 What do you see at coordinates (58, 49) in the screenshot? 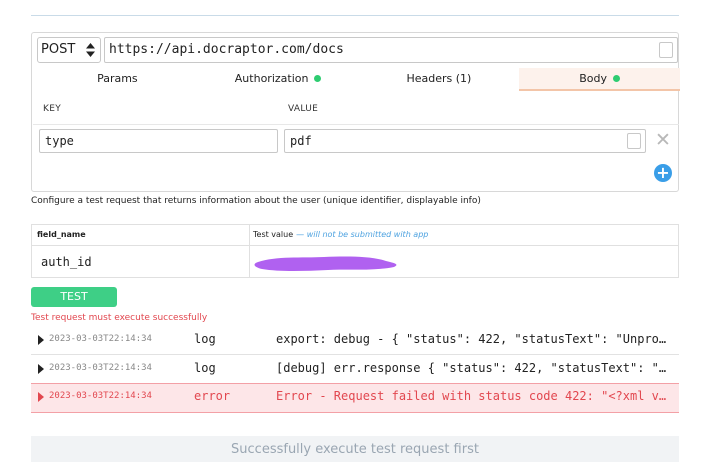
I see `method-value: POST` at bounding box center [58, 49].